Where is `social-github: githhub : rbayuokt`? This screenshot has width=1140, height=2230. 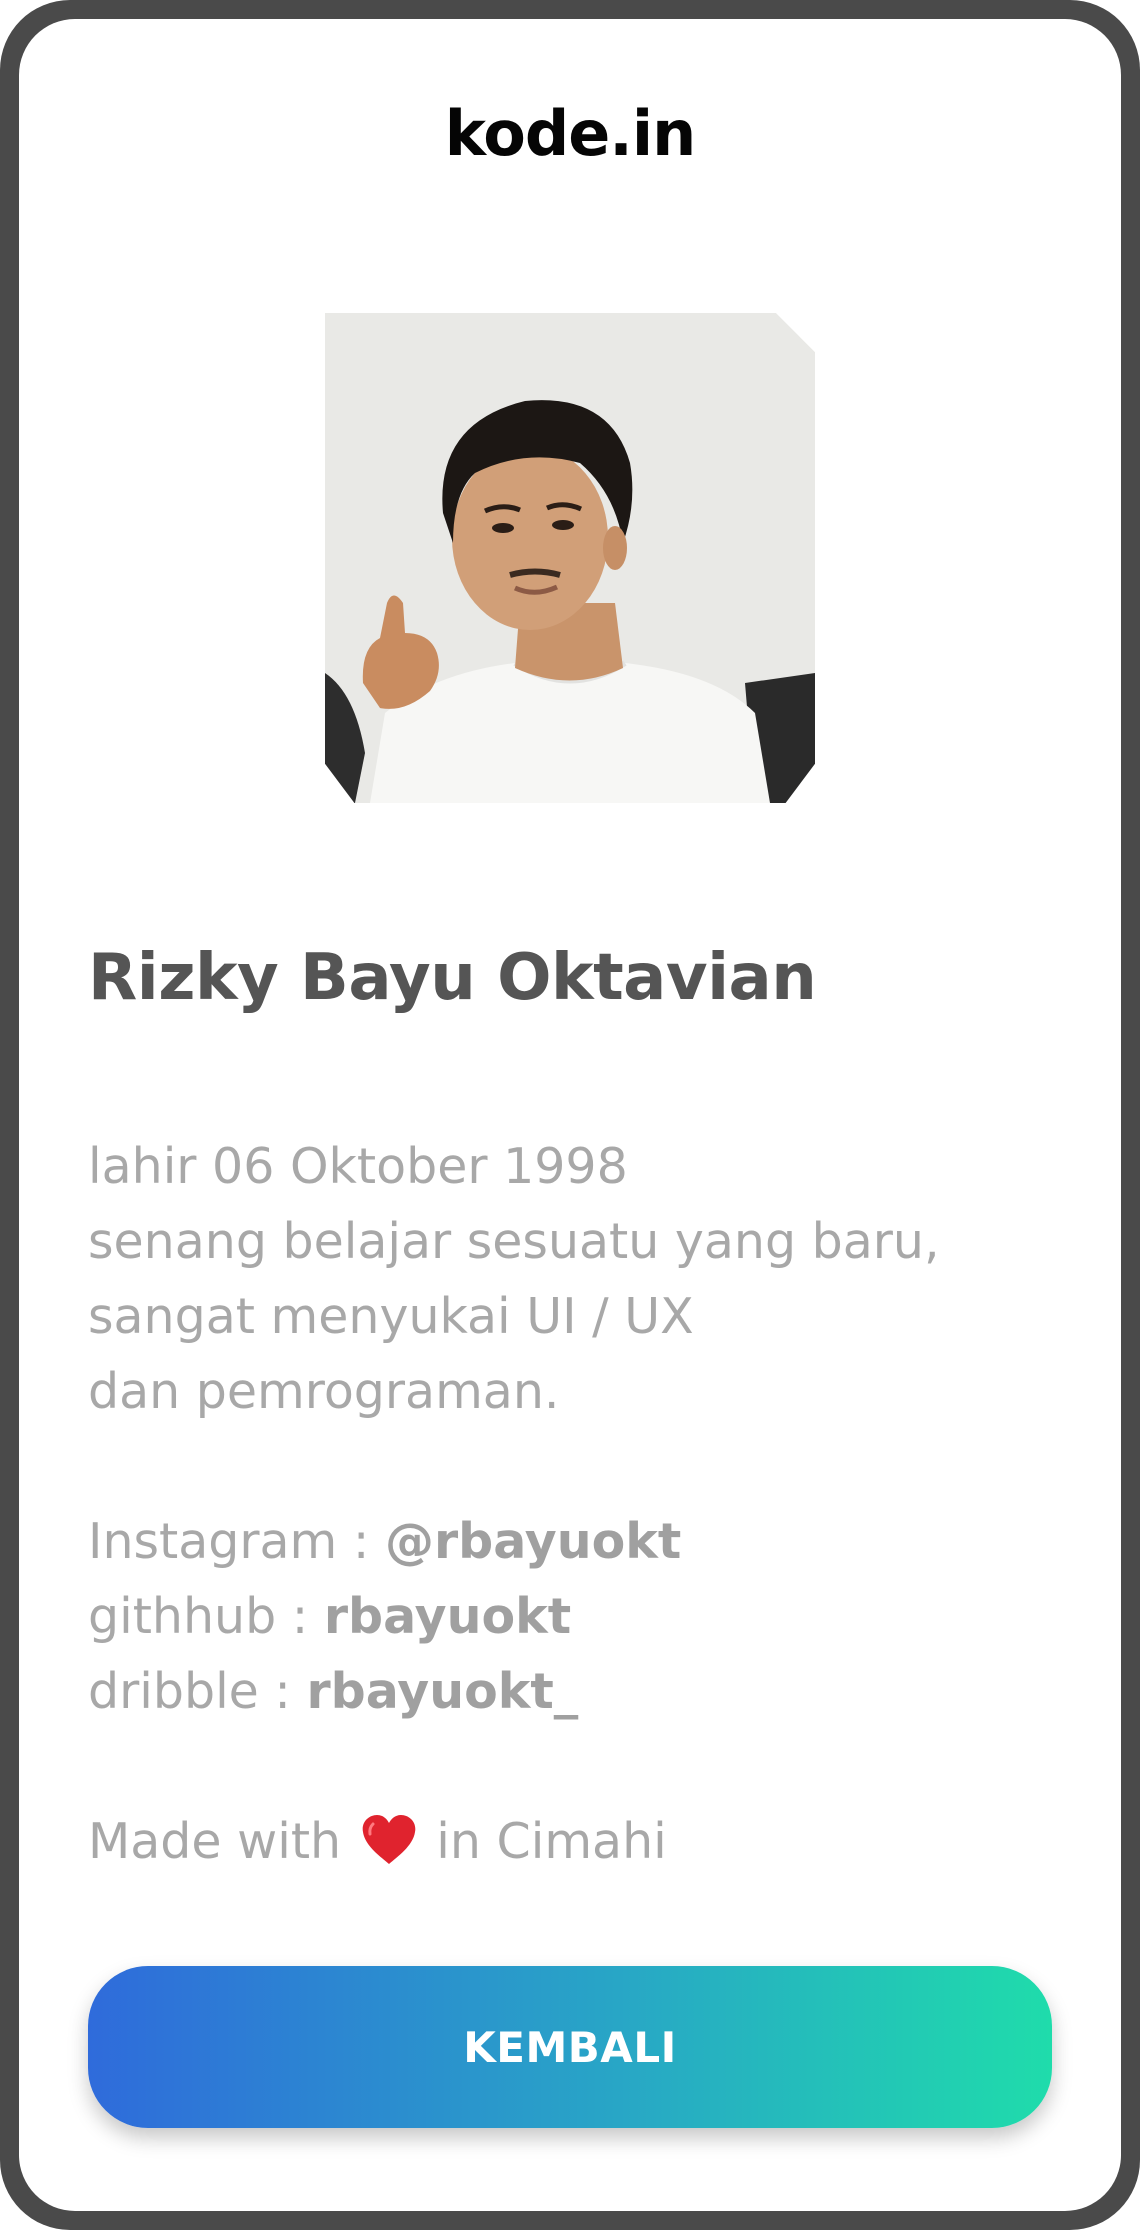
social-github: githhub : rbayuokt is located at coordinates (588, 1616).